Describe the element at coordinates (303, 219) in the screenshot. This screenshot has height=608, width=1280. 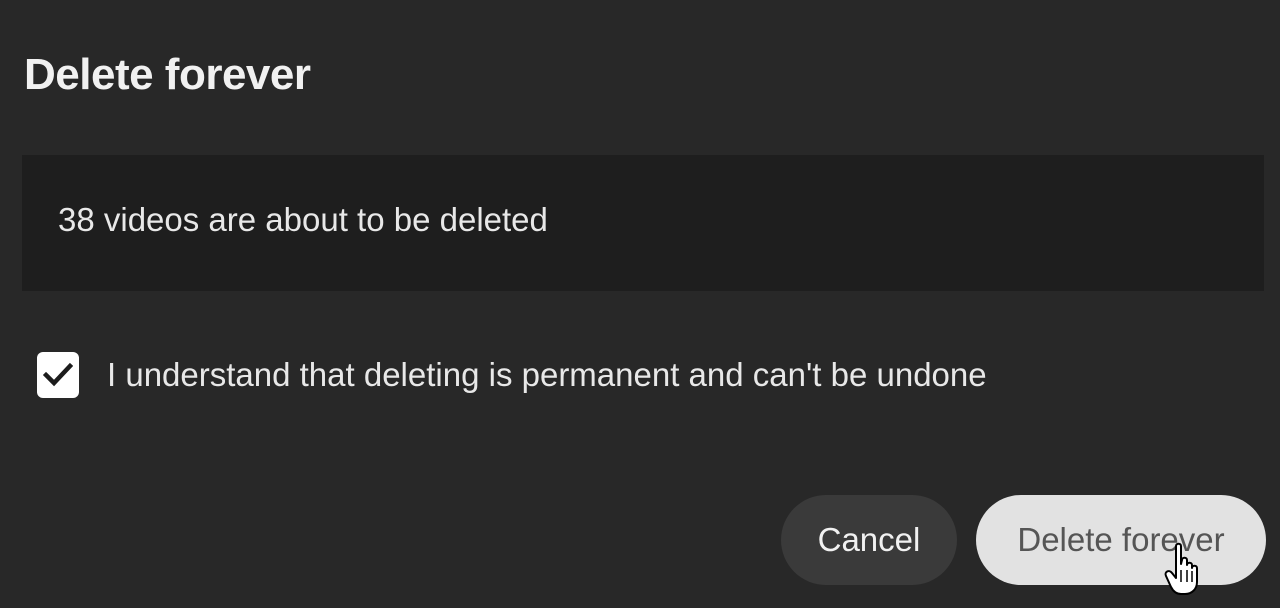
I see `delete-count-message: 38 videos are about to be deleted` at that location.